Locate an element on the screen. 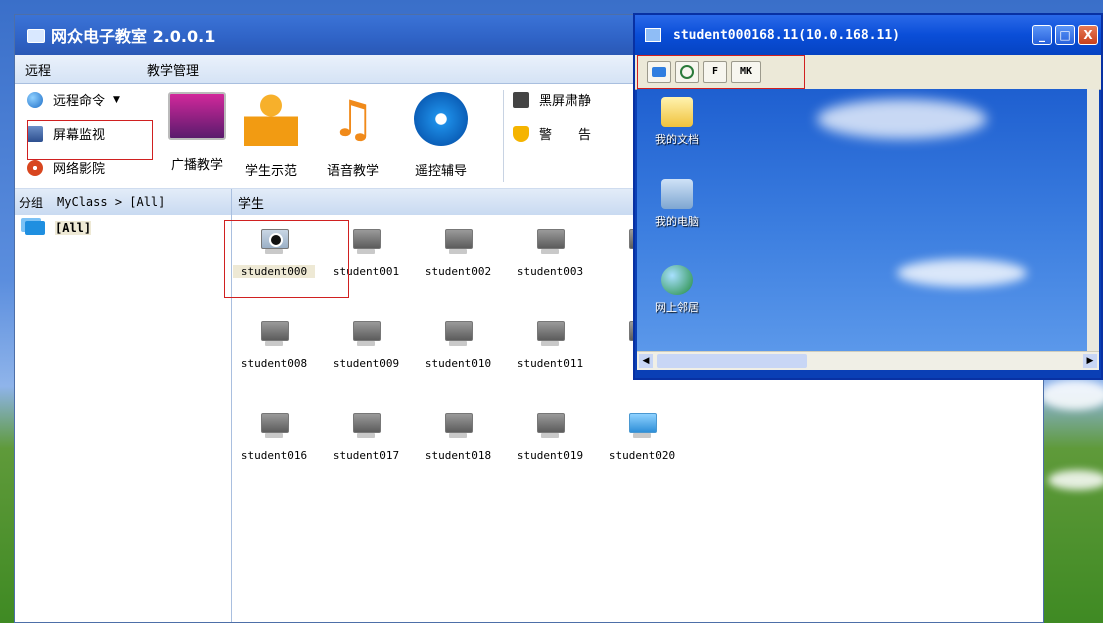 This screenshot has height=623, width=1103. student-name: student003 is located at coordinates (550, 271).